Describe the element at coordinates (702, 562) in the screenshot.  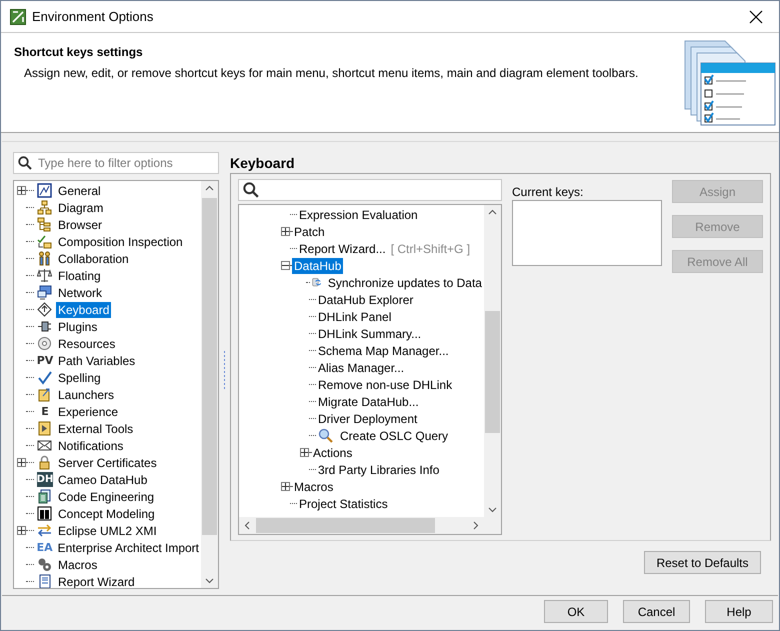
I see `reset-to-defaults-button: Reset to Defaults` at that location.